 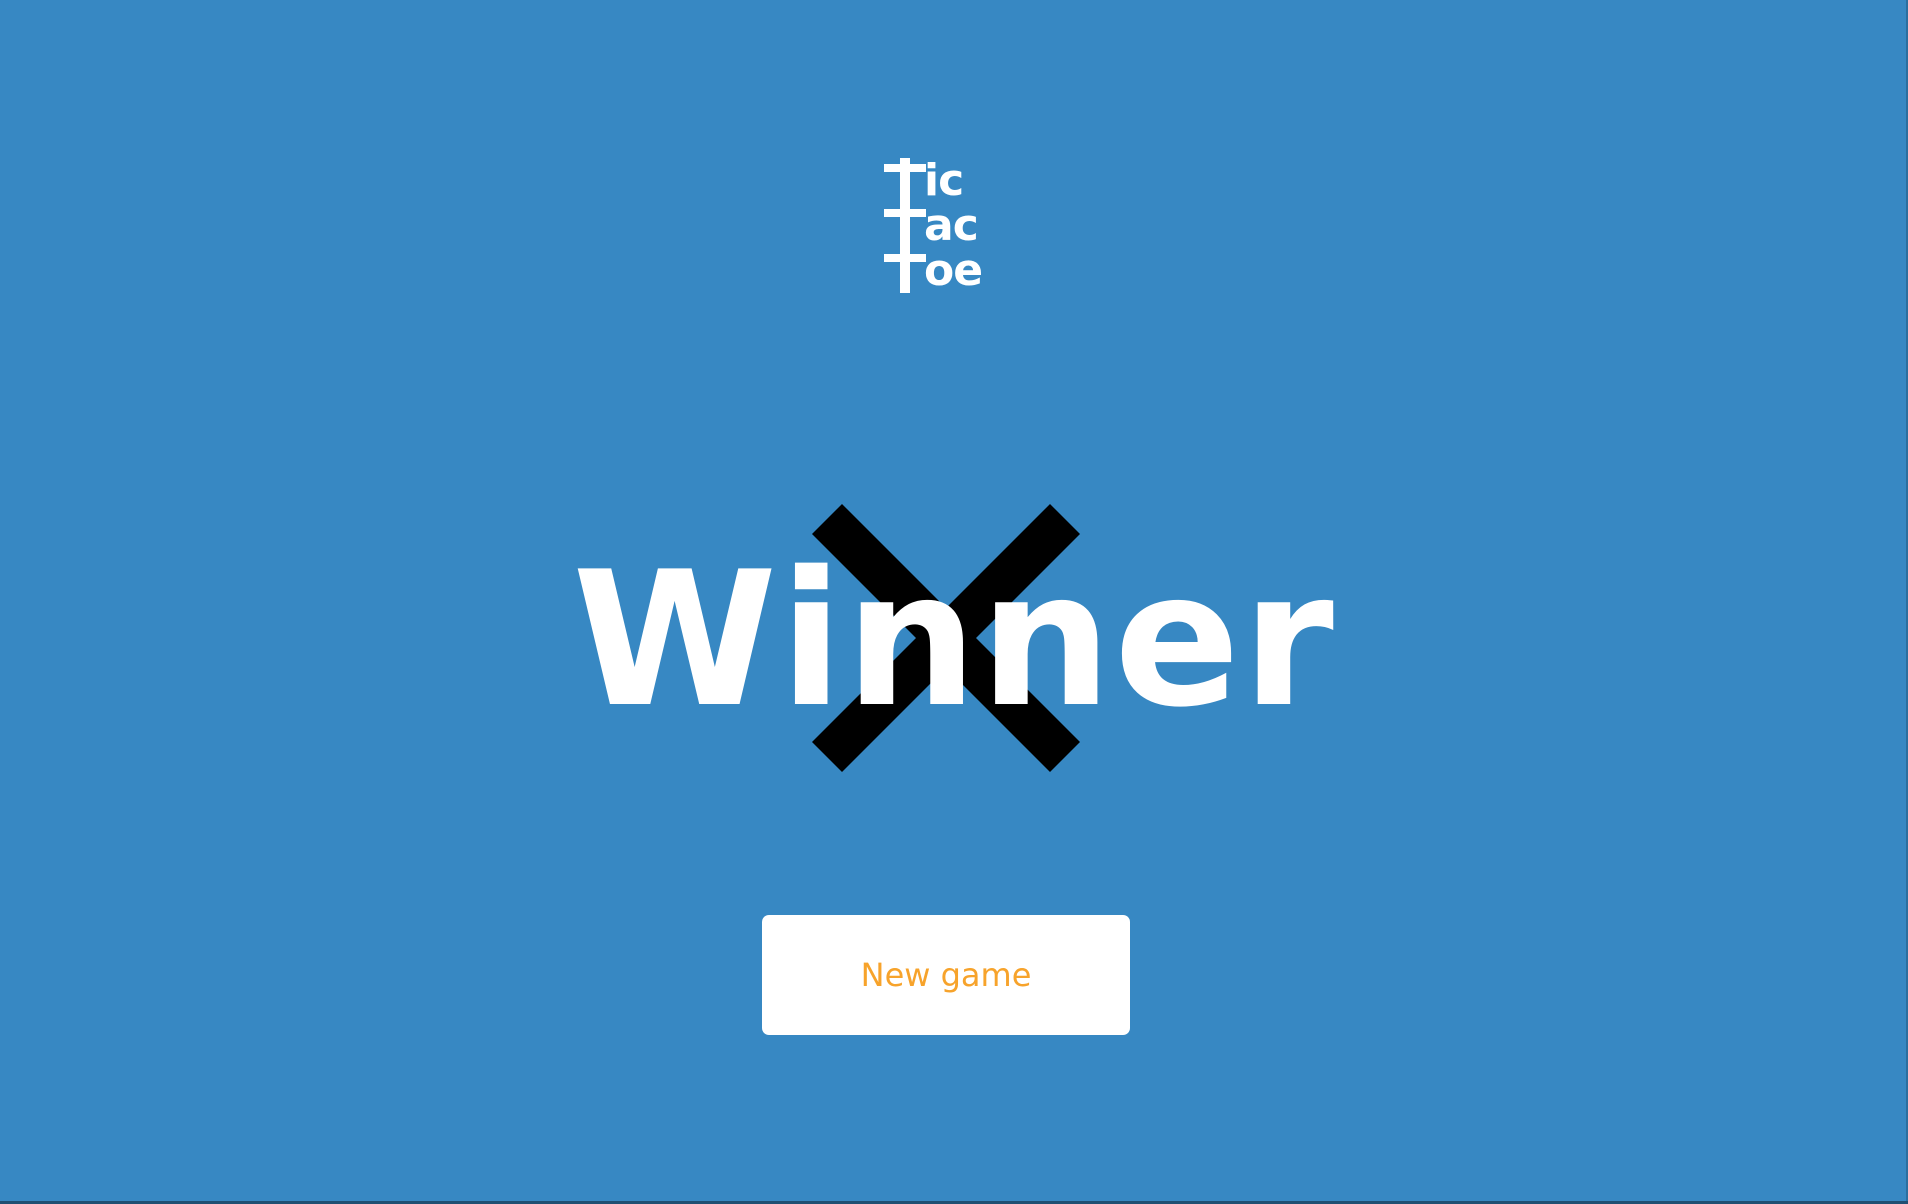 I want to click on winner-heading: Winner, so click(x=954, y=639).